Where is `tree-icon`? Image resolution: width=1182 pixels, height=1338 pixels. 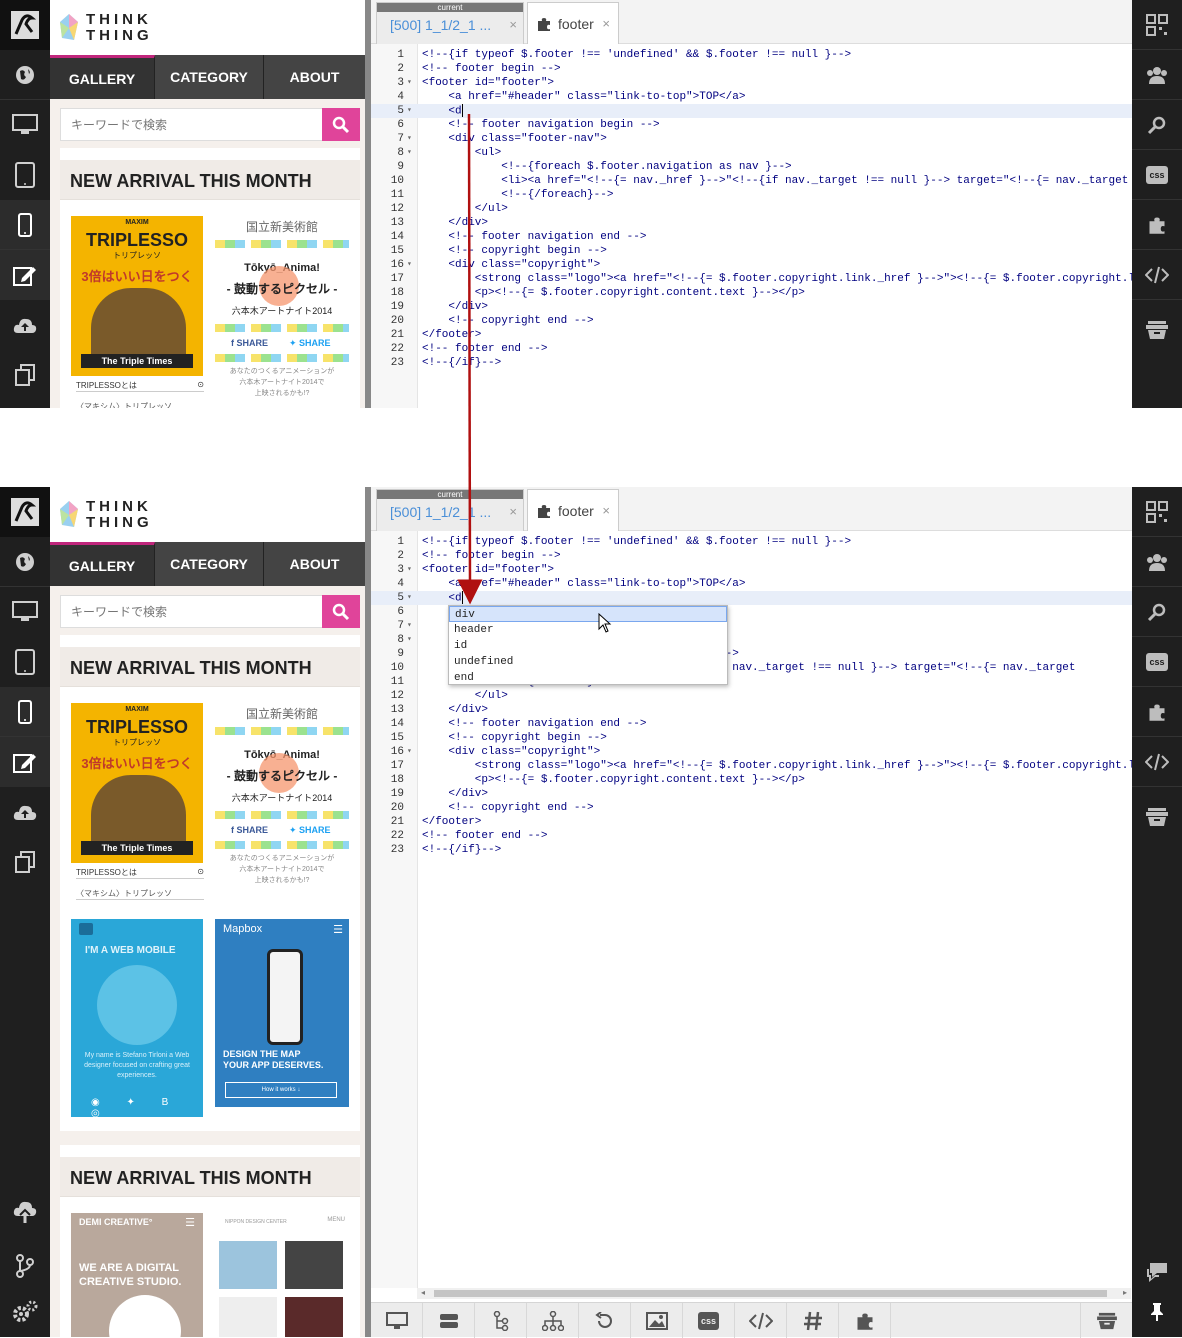
tree-icon is located at coordinates (501, 1320).